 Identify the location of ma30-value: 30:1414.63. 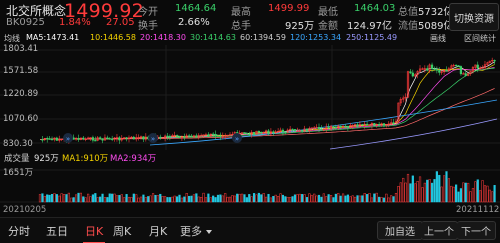
(213, 37).